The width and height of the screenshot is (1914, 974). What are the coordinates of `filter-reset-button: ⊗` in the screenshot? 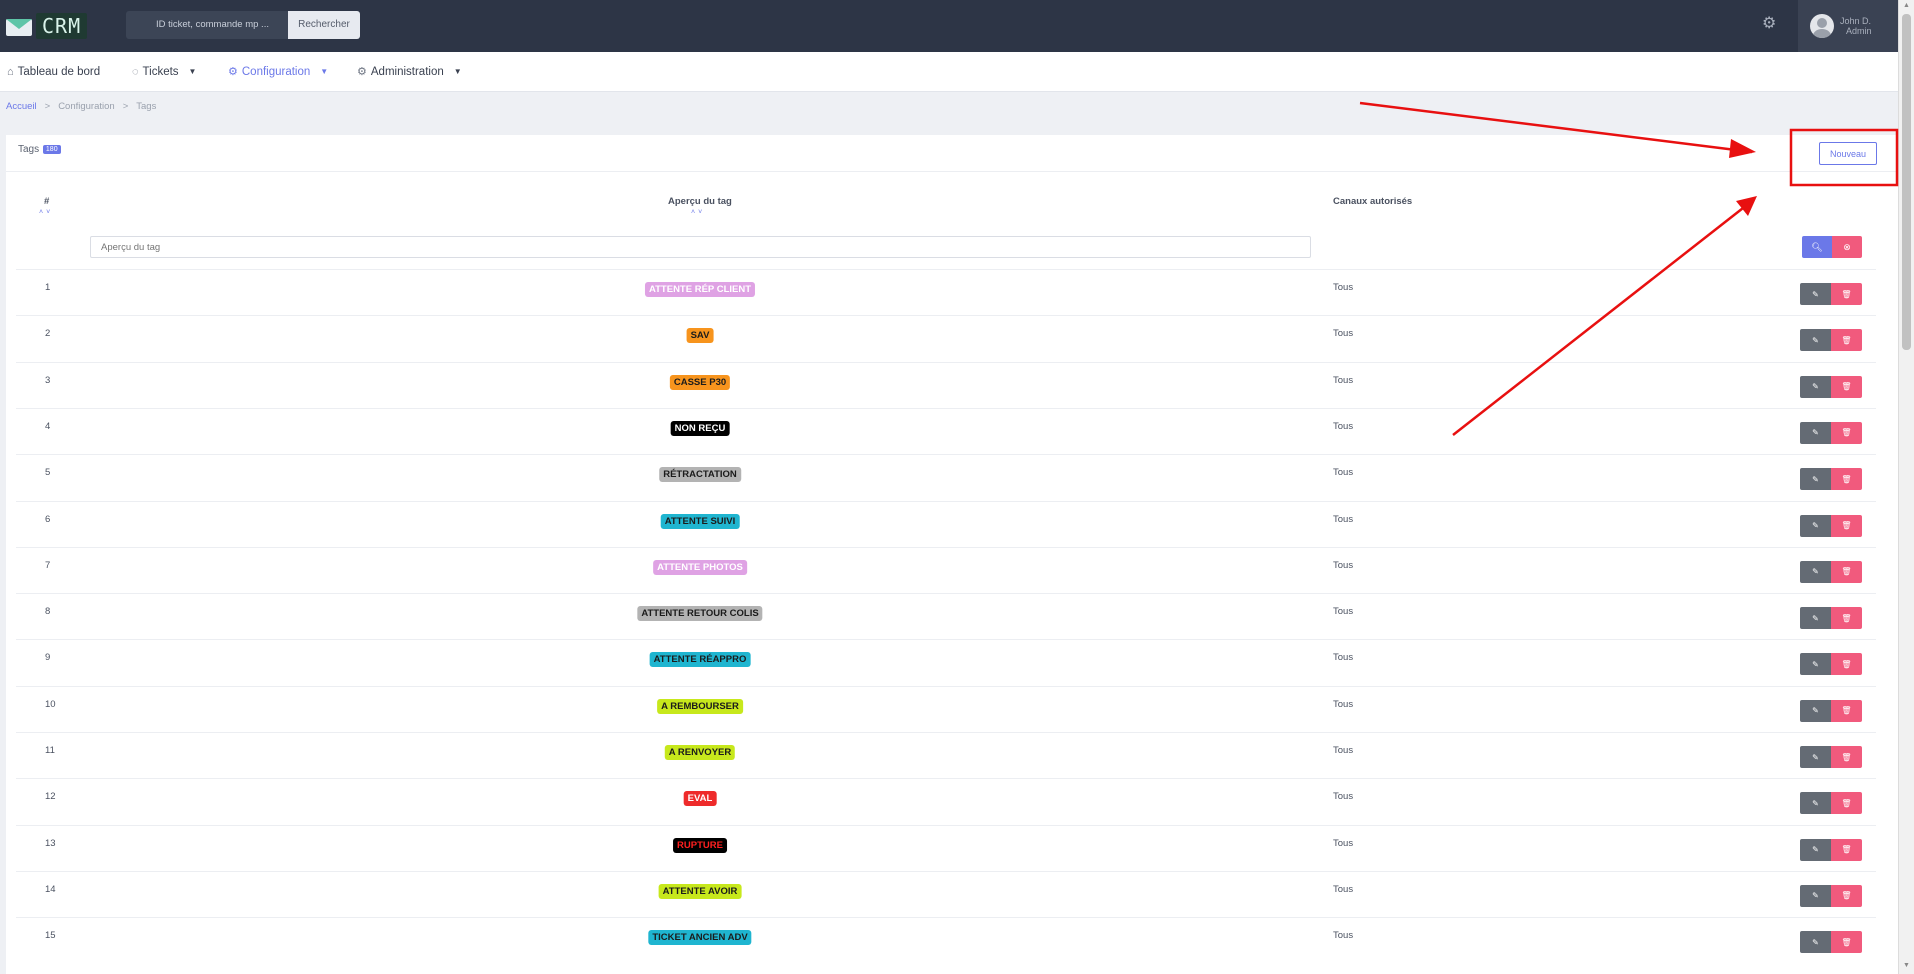 It's located at (1847, 247).